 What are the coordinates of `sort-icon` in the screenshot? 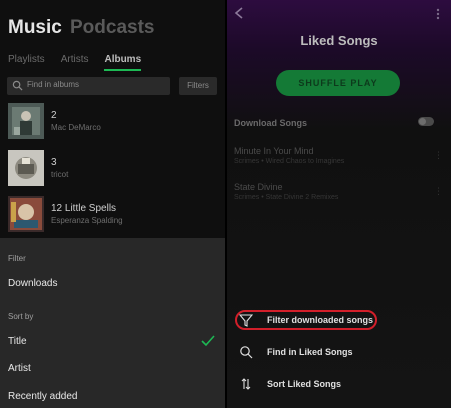 It's located at (246, 384).